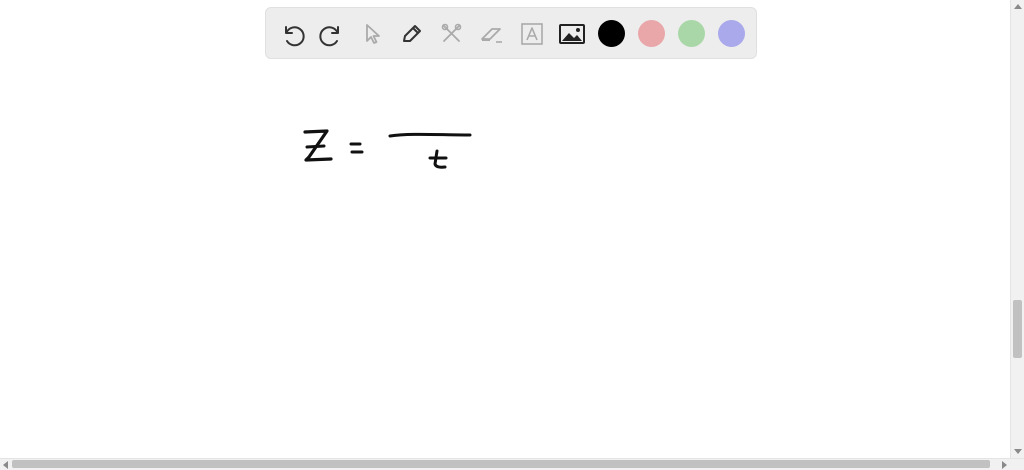  Describe the element at coordinates (329, 36) in the screenshot. I see `redo-icon` at that location.